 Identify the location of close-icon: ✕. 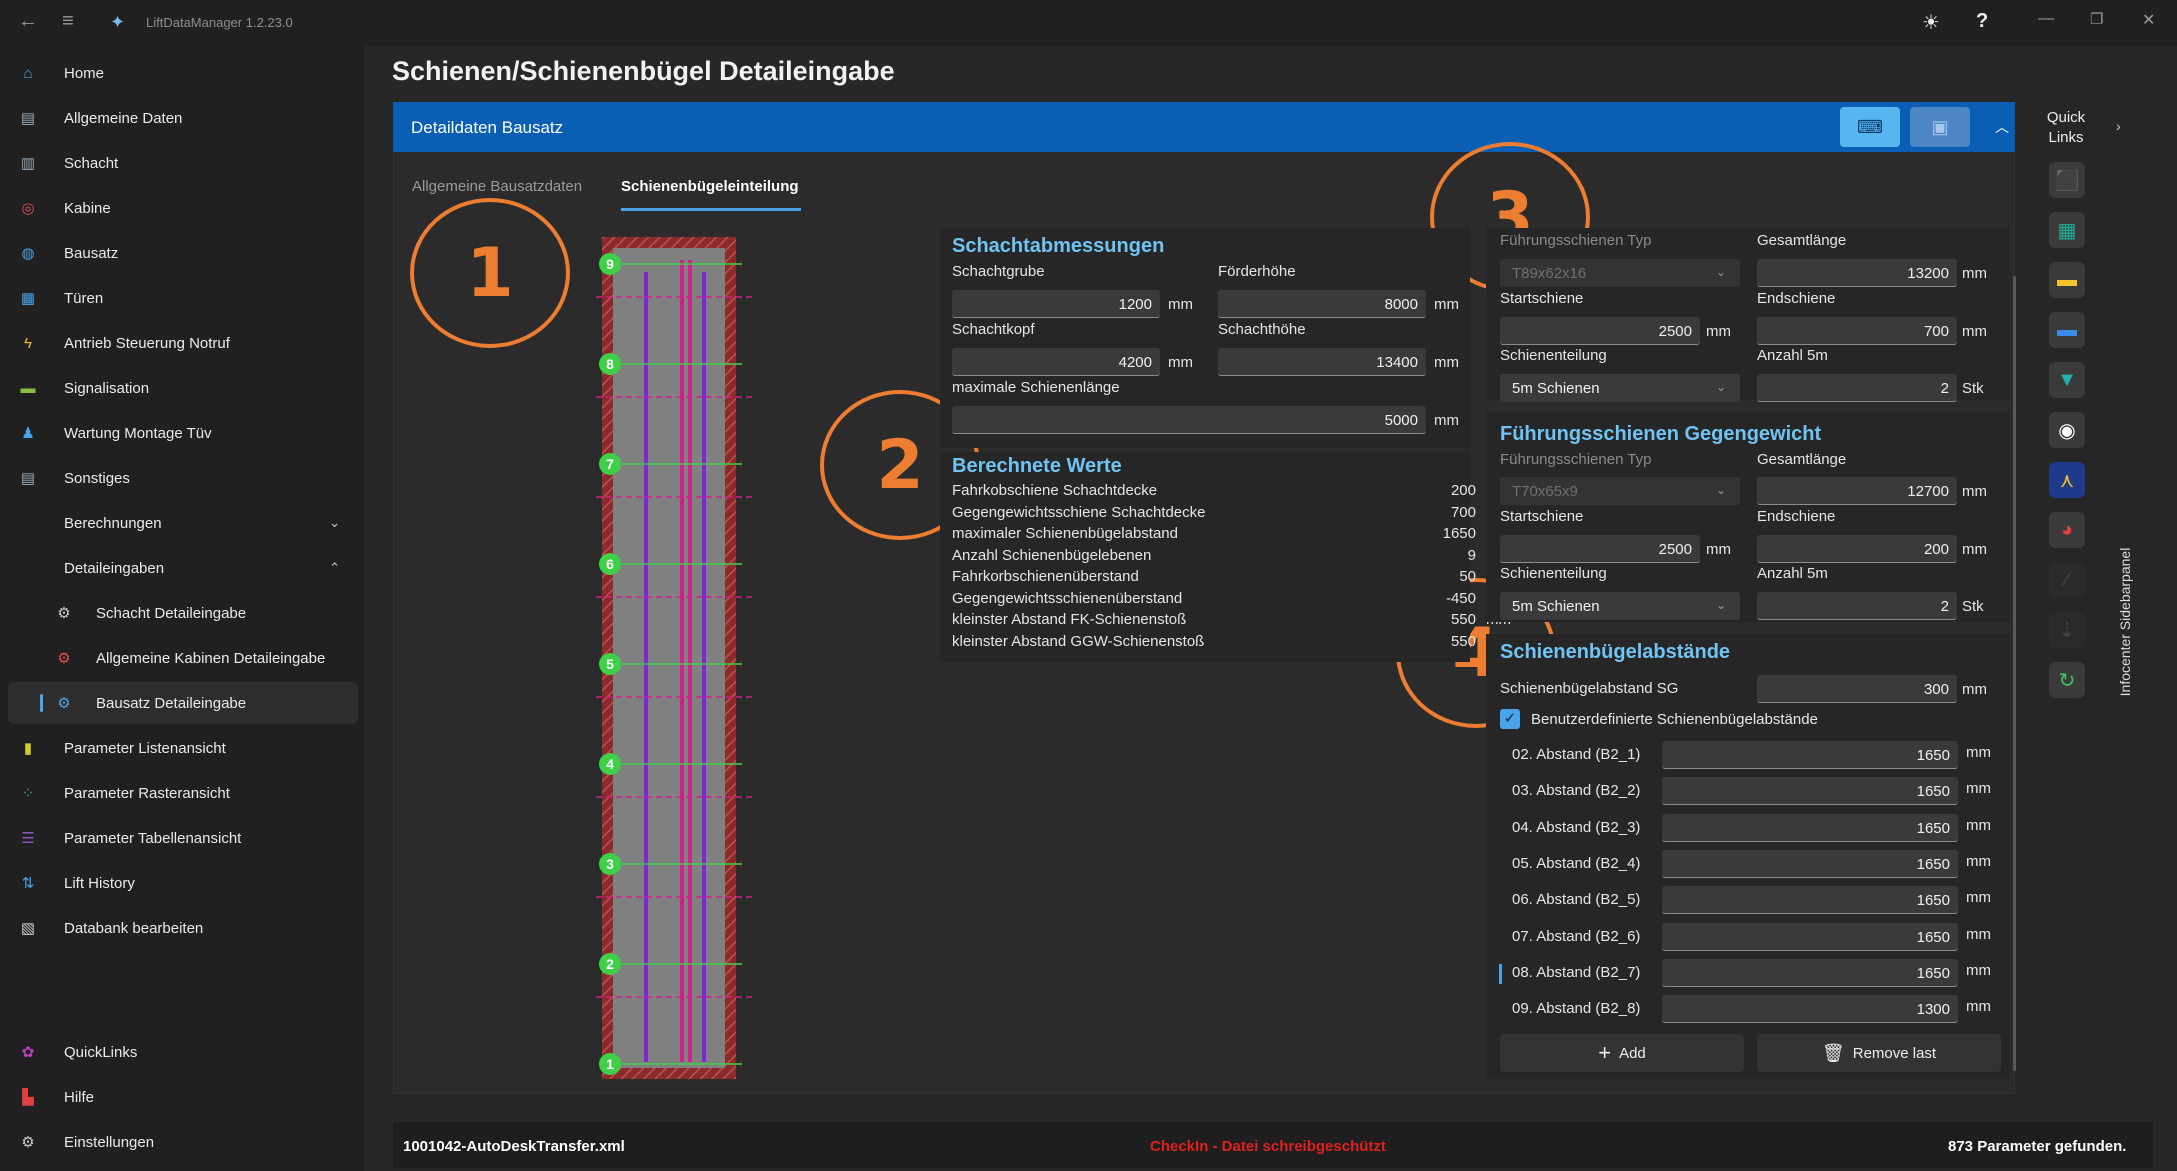
(2148, 20).